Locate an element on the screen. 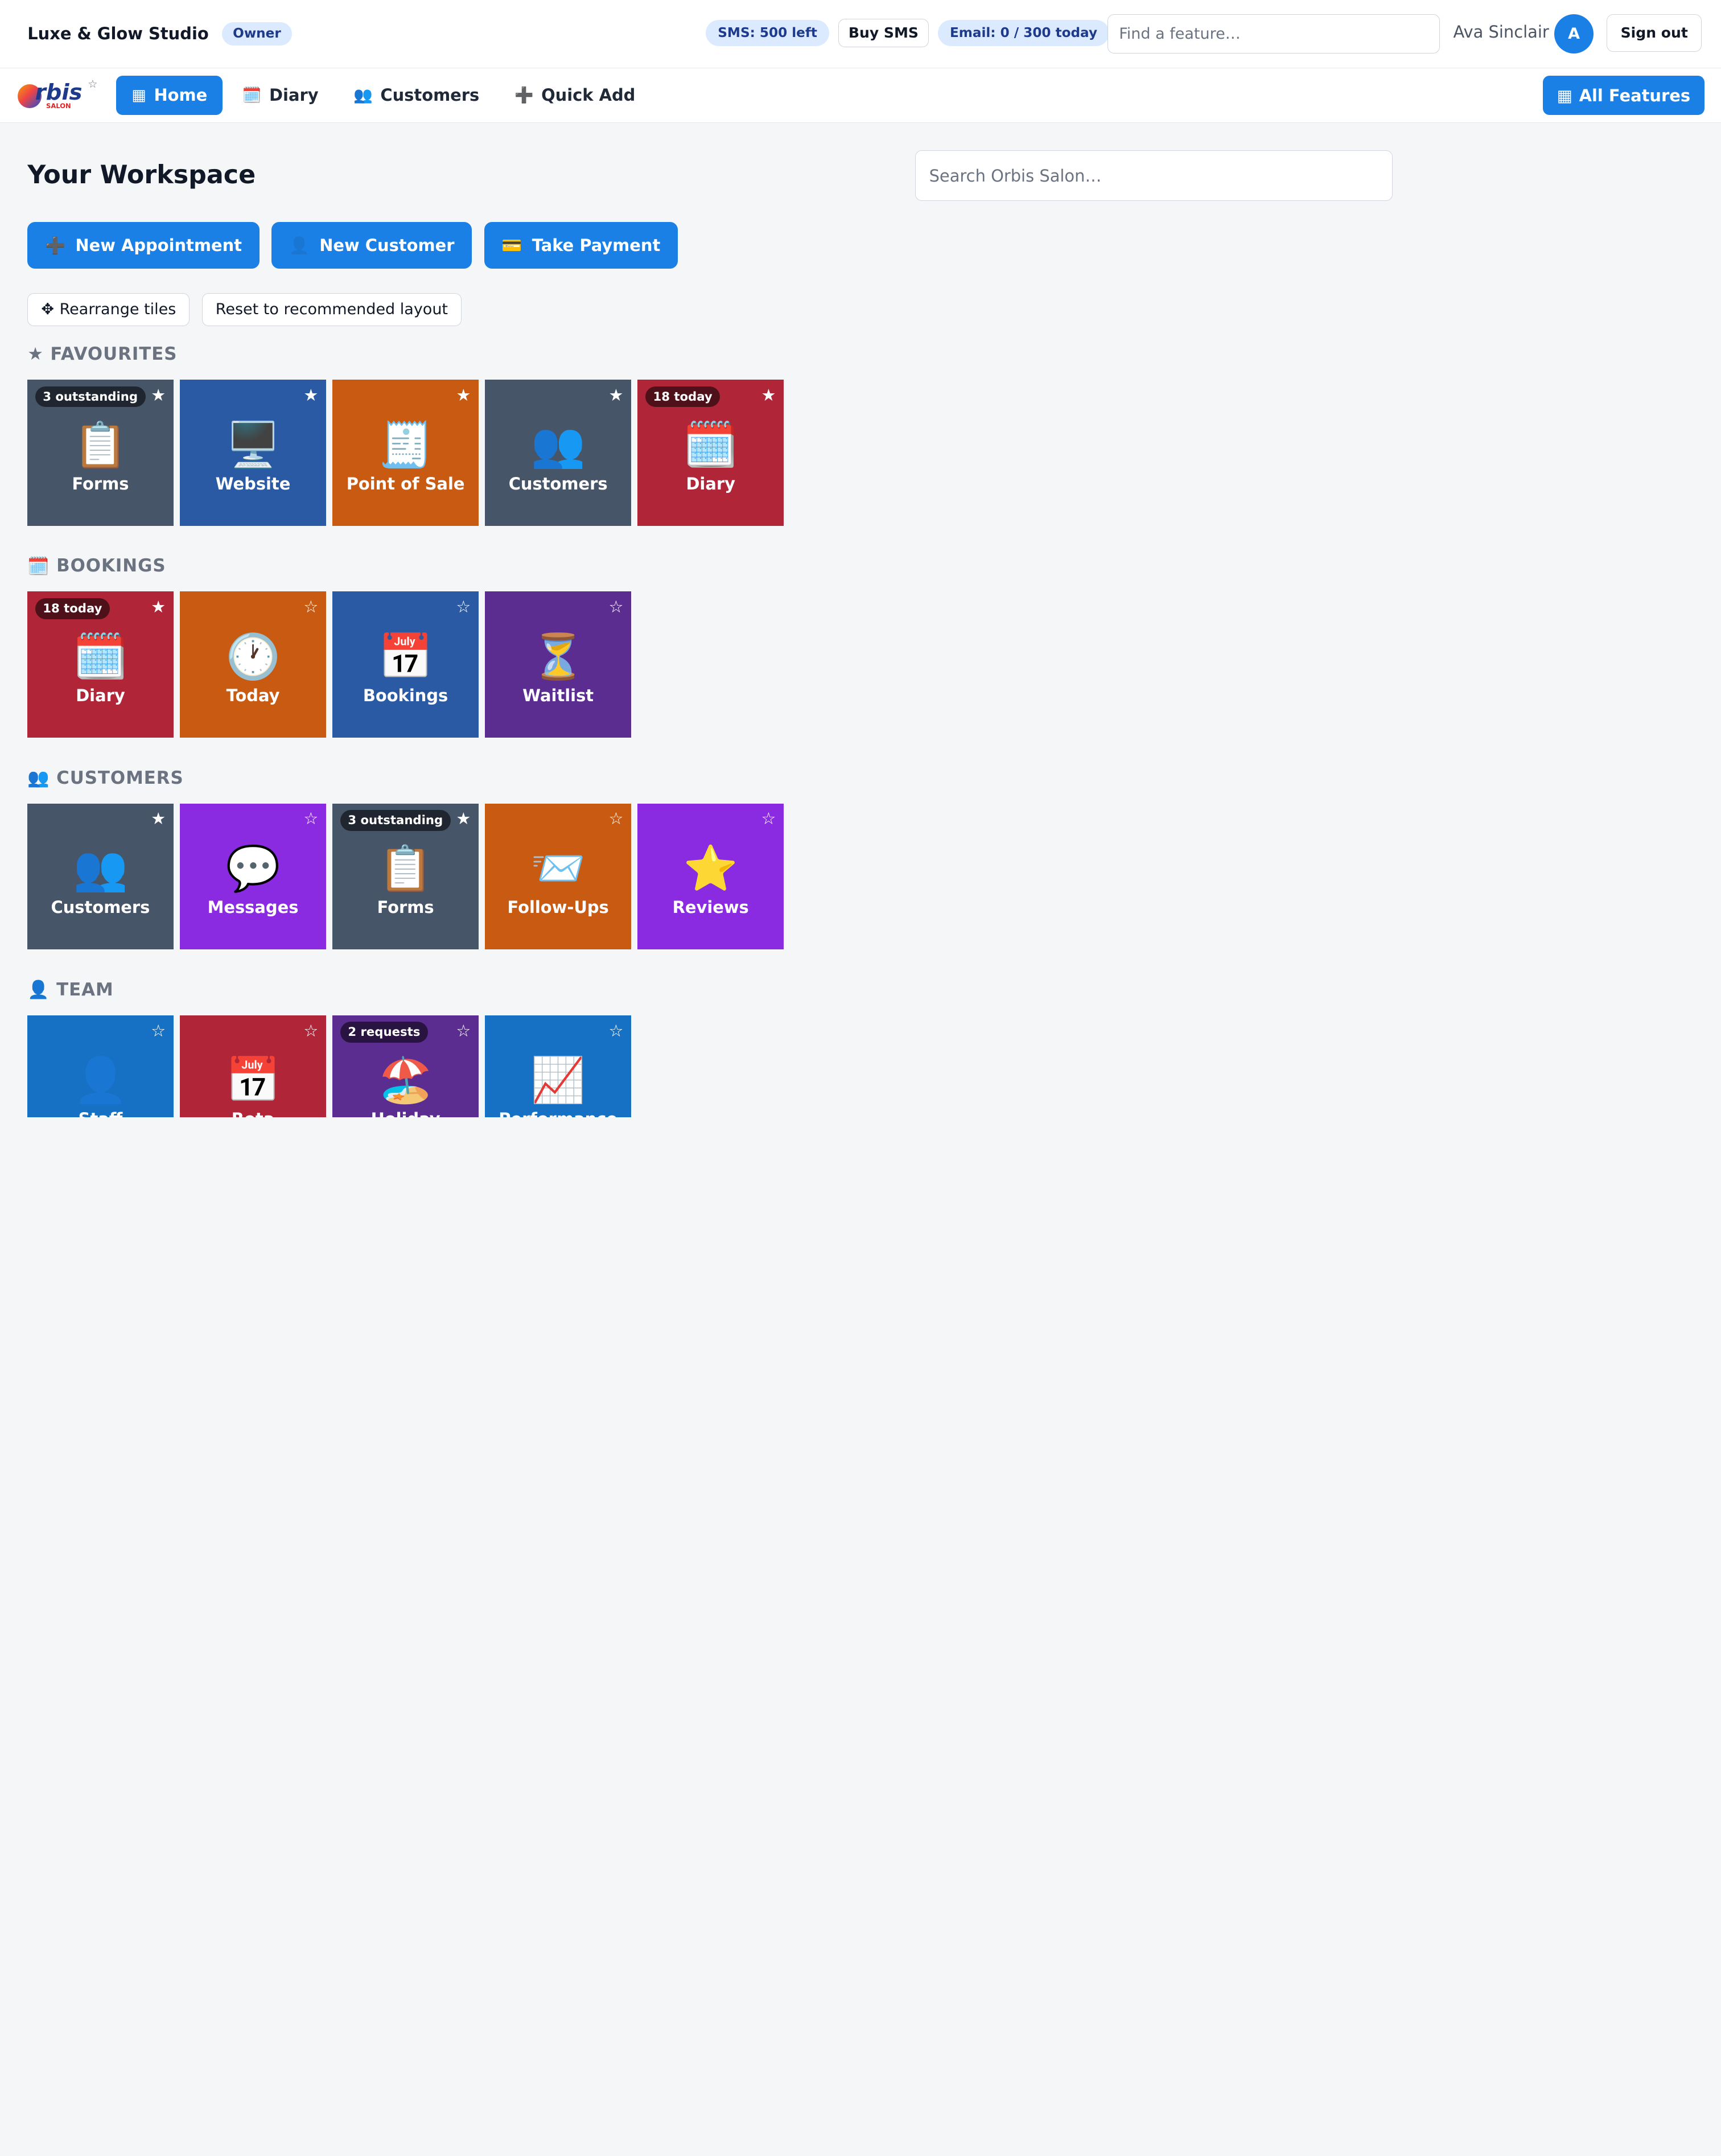 The image size is (1721, 2156). tile-label: Holiday is located at coordinates (405, 1113).